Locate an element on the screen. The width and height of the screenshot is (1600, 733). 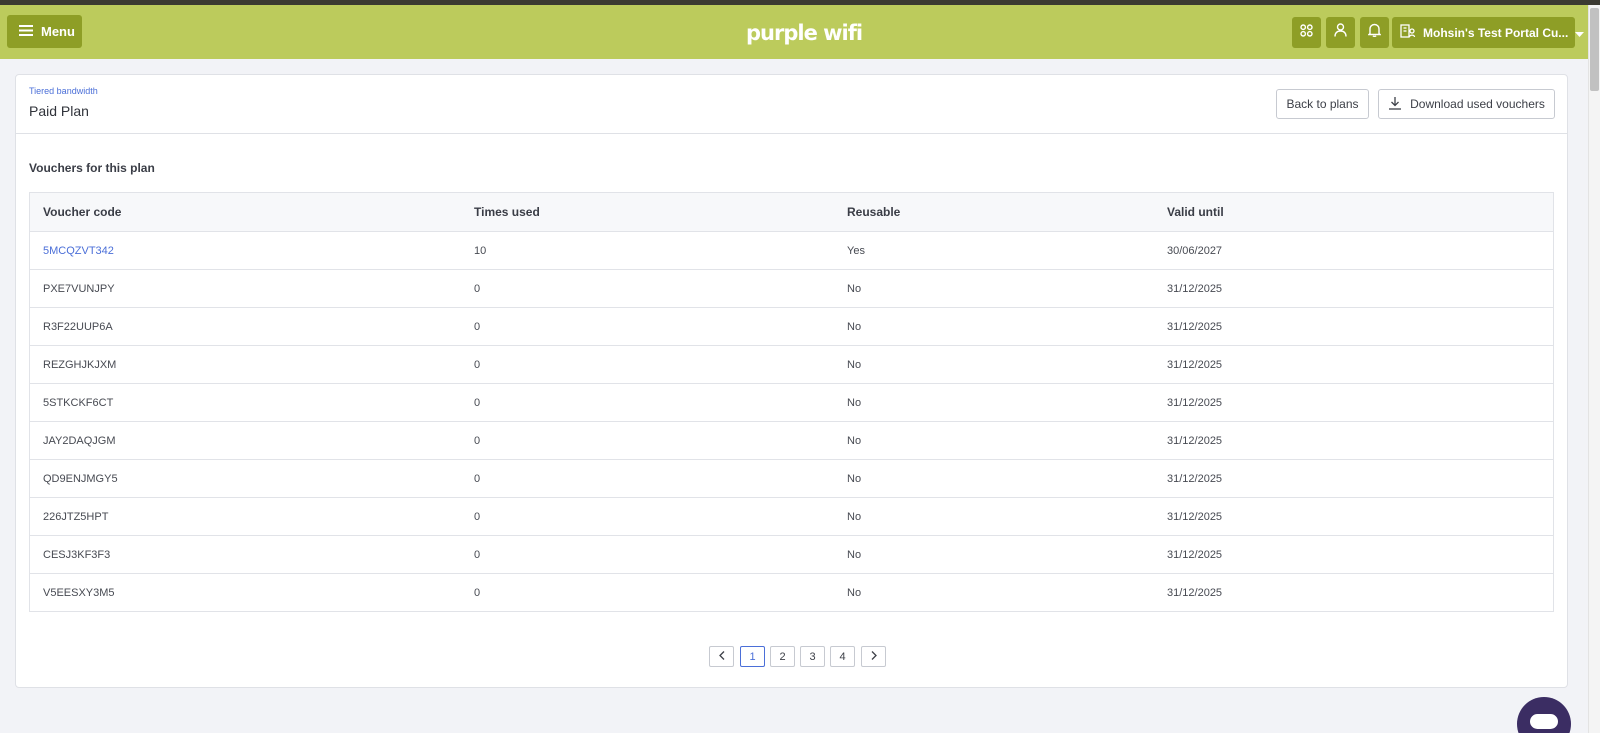
menu-button: Menu is located at coordinates (44, 31).